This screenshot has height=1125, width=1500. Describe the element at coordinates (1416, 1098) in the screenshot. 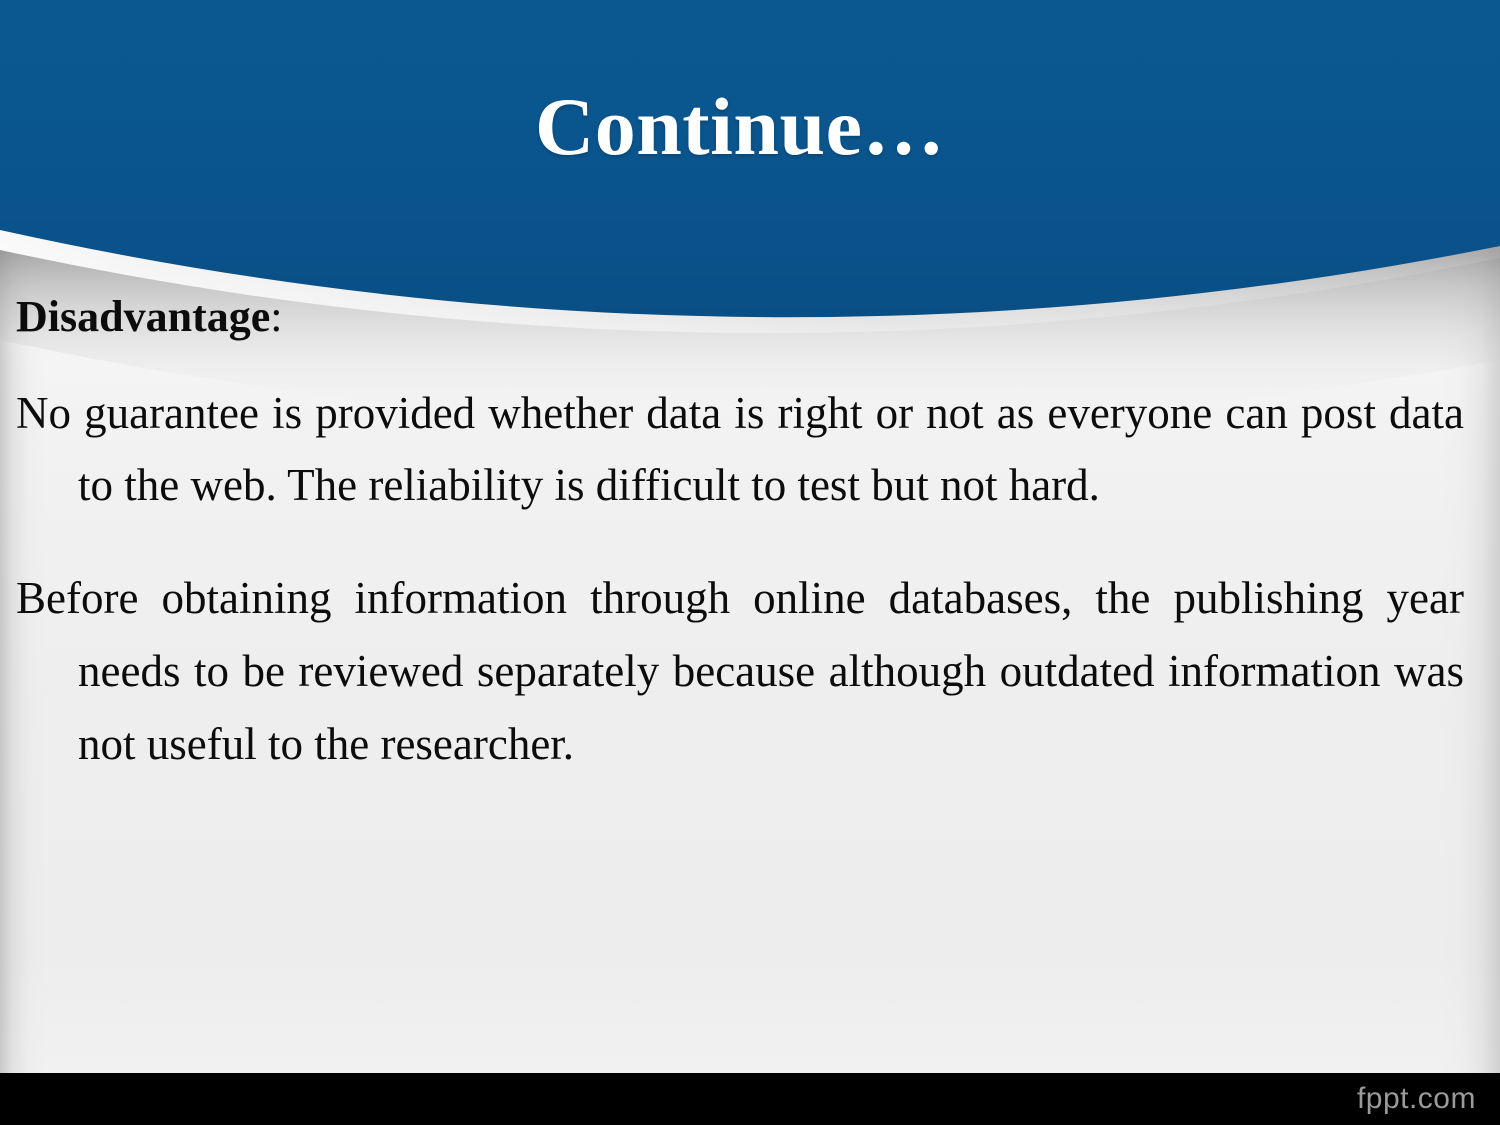

I see `watermark-label: fppt.com` at that location.